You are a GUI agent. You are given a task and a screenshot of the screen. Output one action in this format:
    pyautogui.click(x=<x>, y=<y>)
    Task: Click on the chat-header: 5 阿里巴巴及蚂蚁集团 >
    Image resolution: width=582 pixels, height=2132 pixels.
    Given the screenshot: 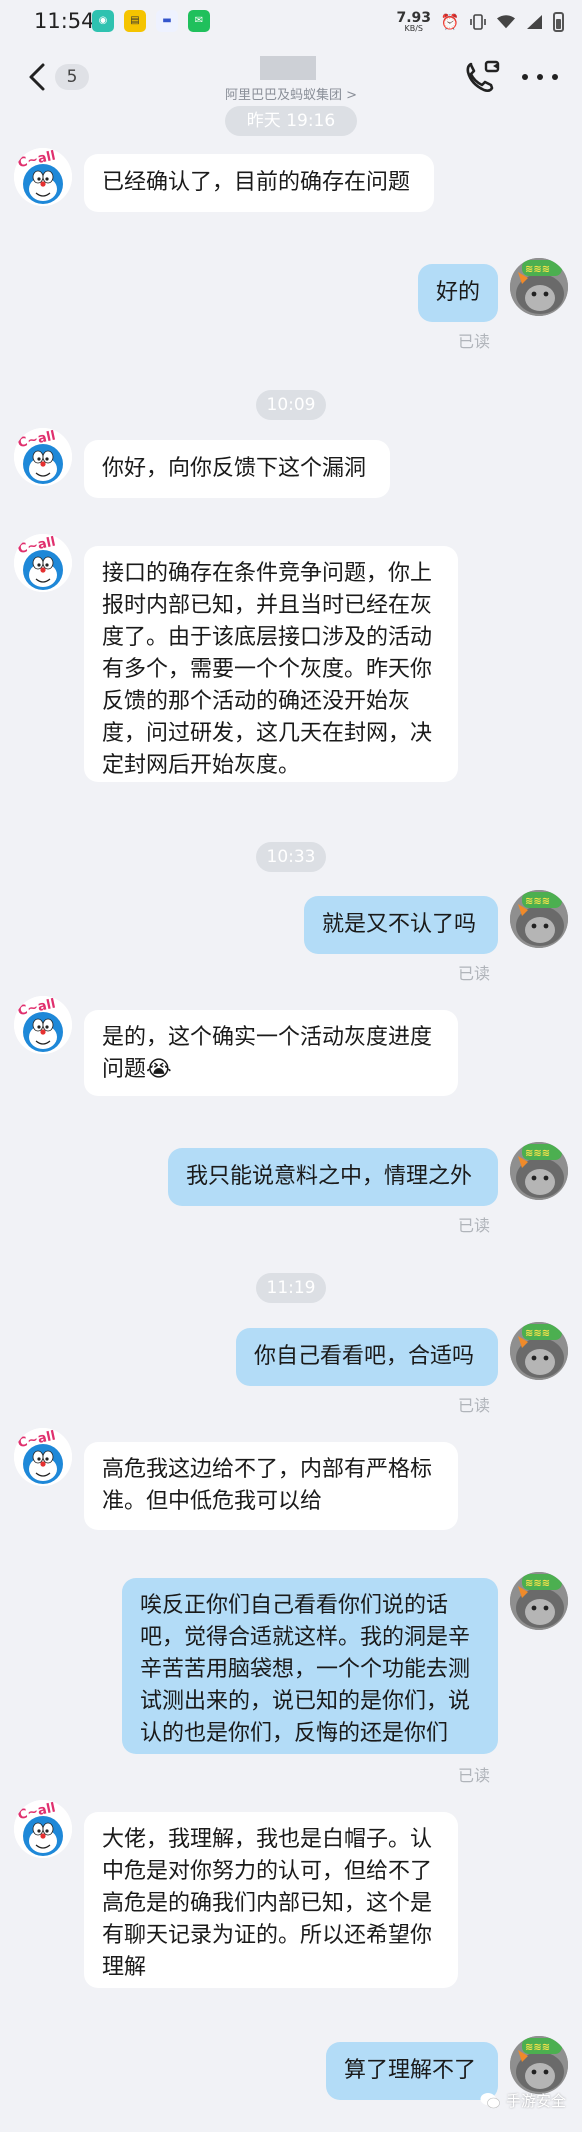 What is the action you would take?
    pyautogui.click(x=291, y=77)
    